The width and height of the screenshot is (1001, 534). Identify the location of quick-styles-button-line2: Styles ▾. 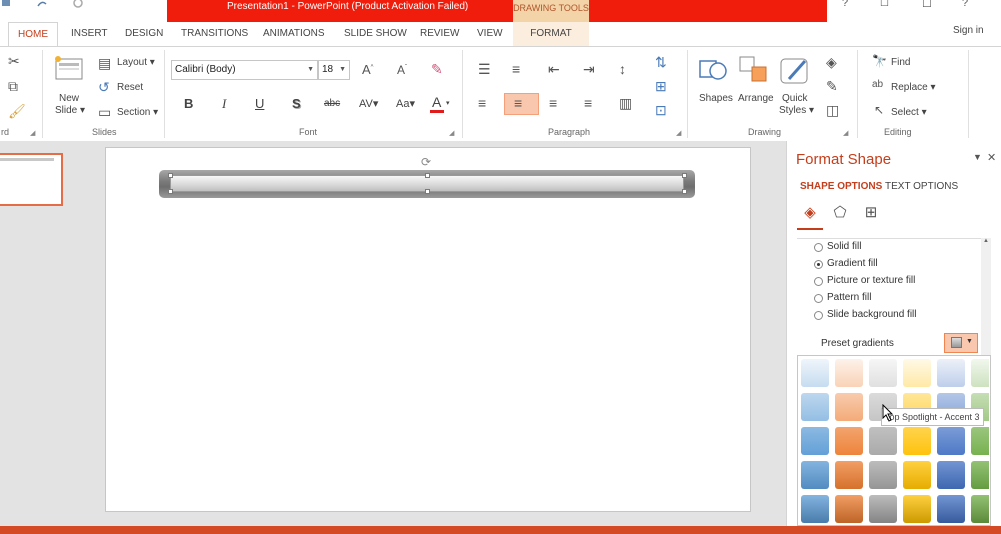
(796, 110).